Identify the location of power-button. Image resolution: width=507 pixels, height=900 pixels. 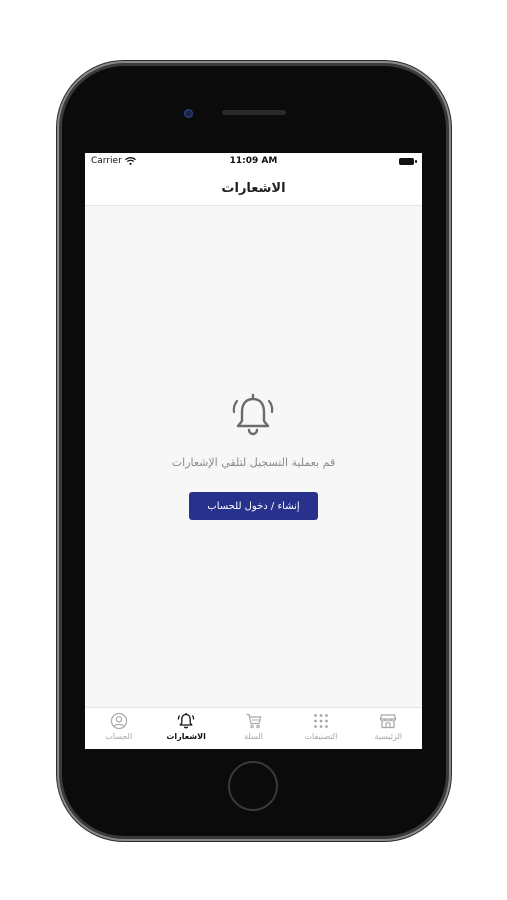
(448, 240).